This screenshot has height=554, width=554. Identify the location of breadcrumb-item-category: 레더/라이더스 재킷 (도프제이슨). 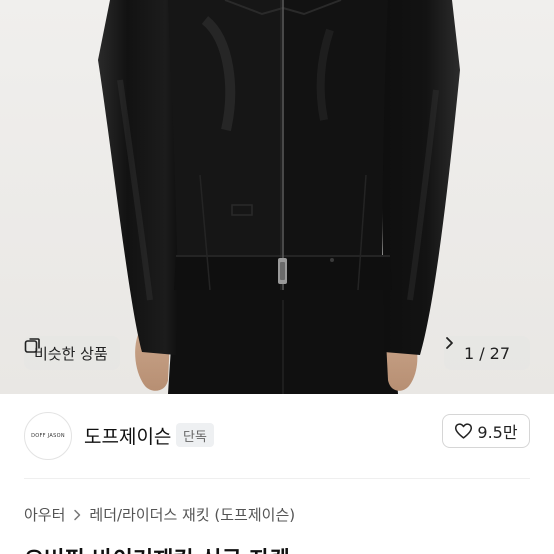
(192, 514).